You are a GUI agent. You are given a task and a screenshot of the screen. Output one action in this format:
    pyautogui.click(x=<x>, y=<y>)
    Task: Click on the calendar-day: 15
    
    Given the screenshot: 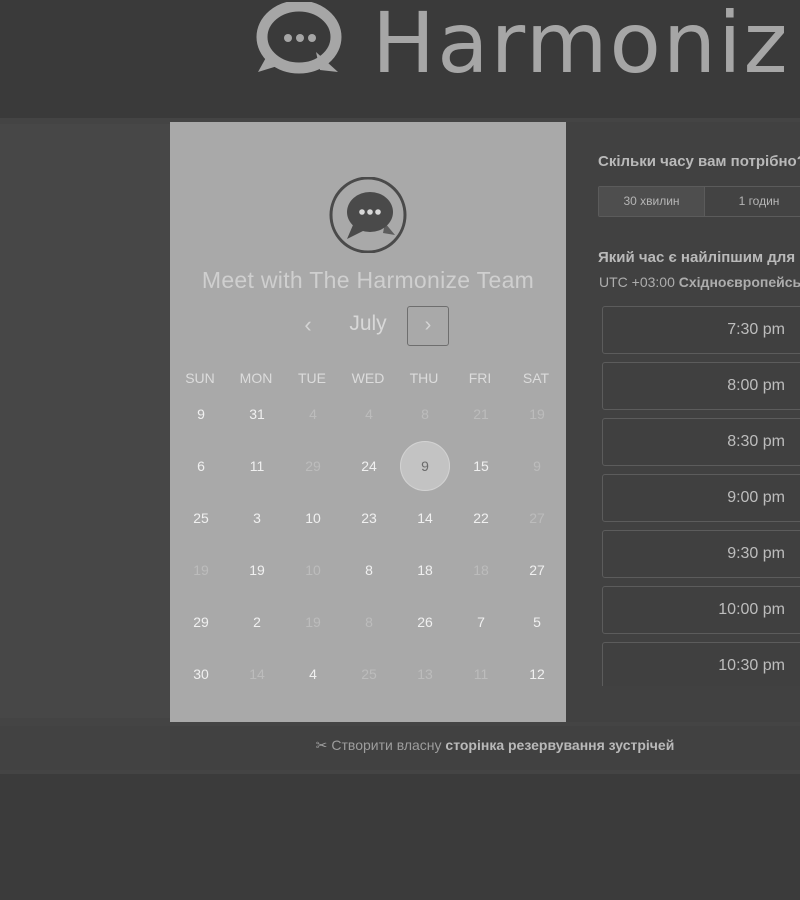 What is the action you would take?
    pyautogui.click(x=481, y=466)
    